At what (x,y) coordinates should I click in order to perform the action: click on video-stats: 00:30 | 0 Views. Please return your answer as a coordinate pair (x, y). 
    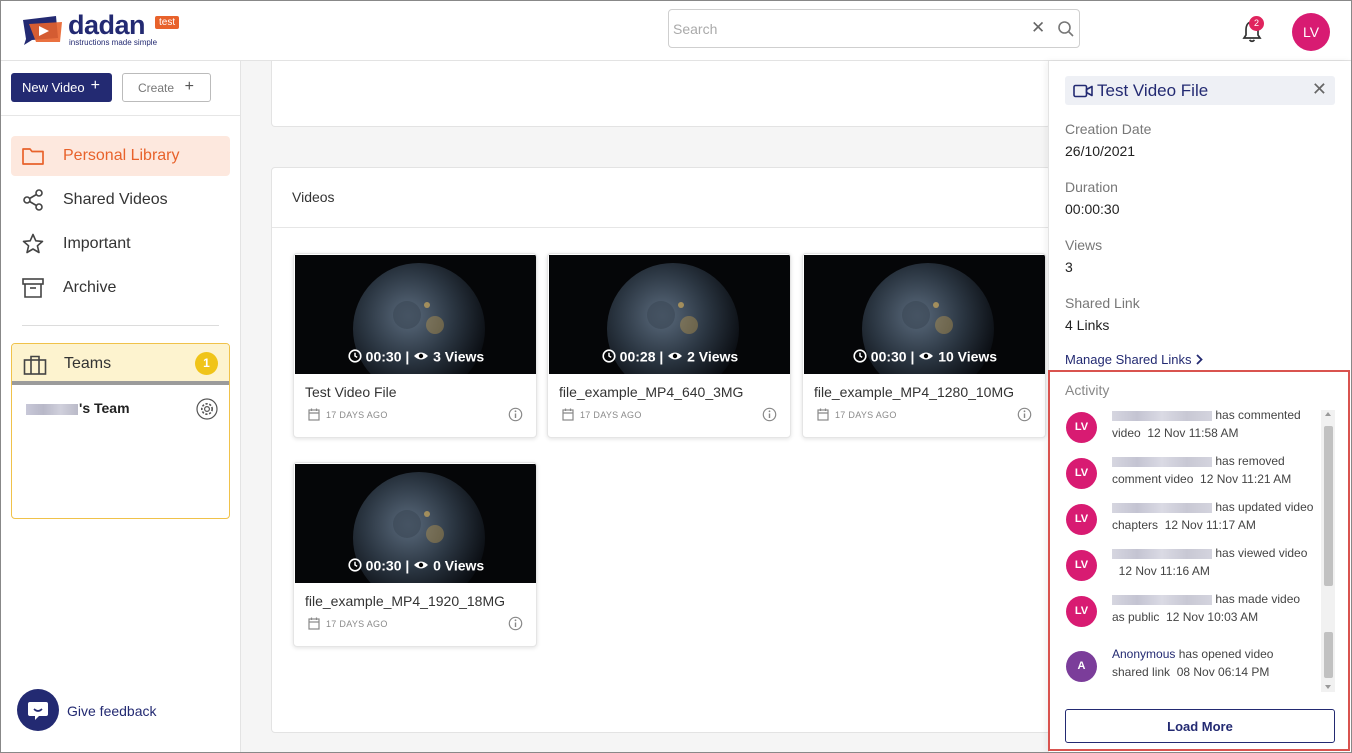
    Looking at the image, I should click on (415, 565).